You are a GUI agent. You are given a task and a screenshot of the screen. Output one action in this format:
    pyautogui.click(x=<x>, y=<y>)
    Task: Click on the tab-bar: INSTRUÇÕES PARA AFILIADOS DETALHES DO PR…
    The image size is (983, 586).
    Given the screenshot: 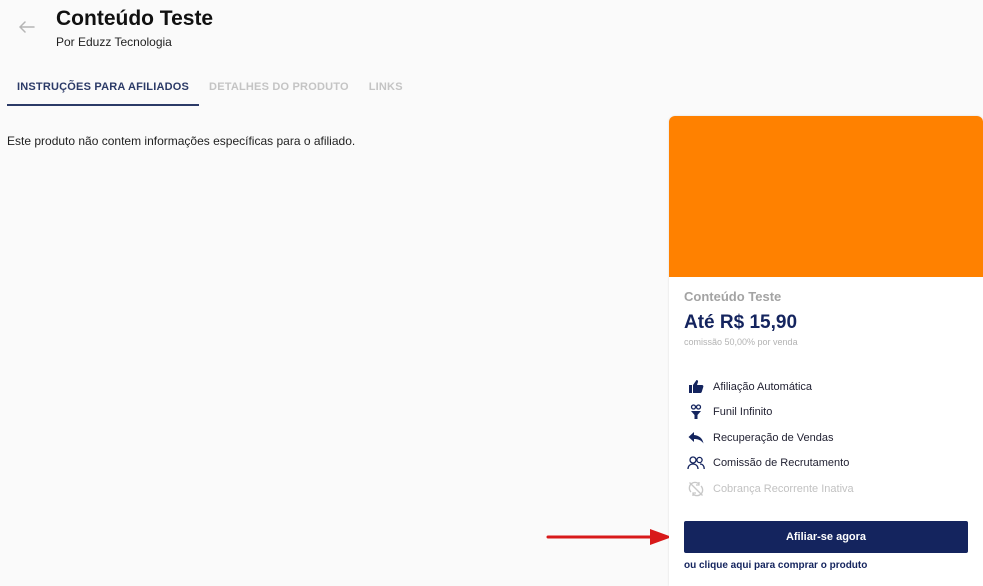 What is the action you would take?
    pyautogui.click(x=210, y=89)
    